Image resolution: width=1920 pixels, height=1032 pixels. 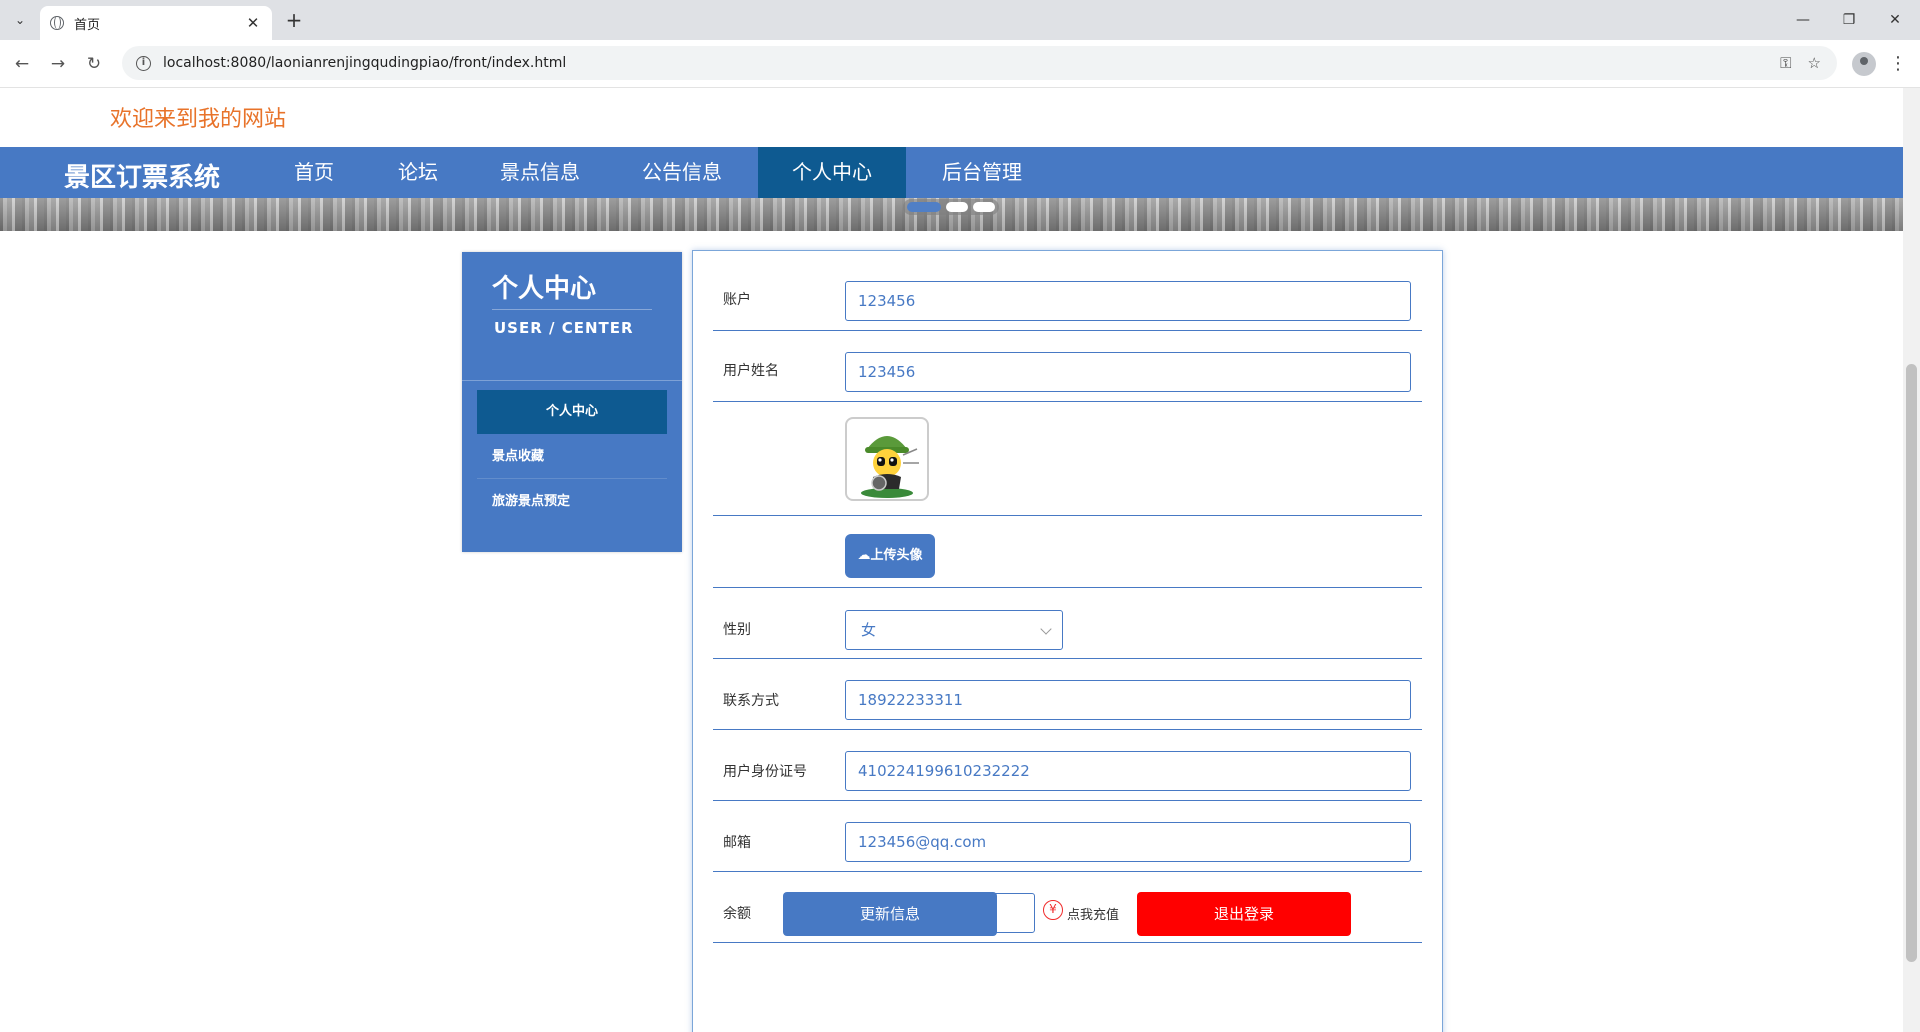 I want to click on tab-search-chevron-icon: ⌄, so click(x=20, y=20).